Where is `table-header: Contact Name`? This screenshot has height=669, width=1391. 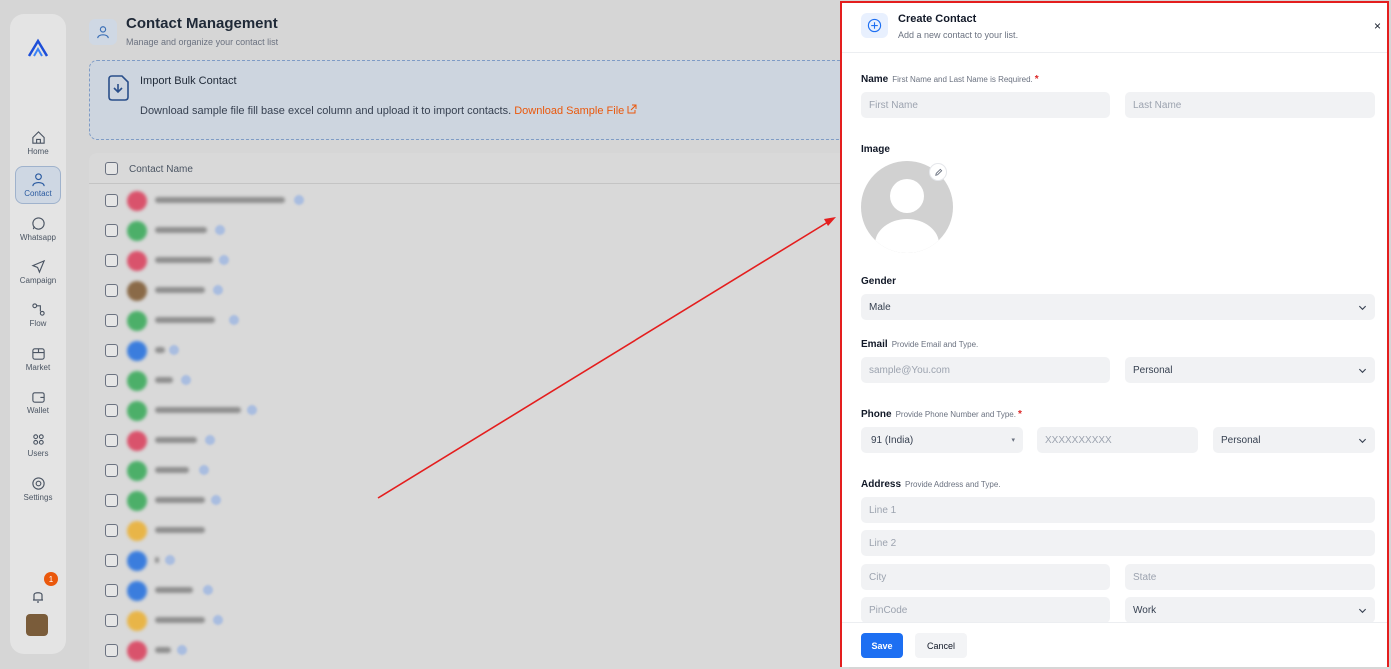
table-header: Contact Name is located at coordinates (469, 168).